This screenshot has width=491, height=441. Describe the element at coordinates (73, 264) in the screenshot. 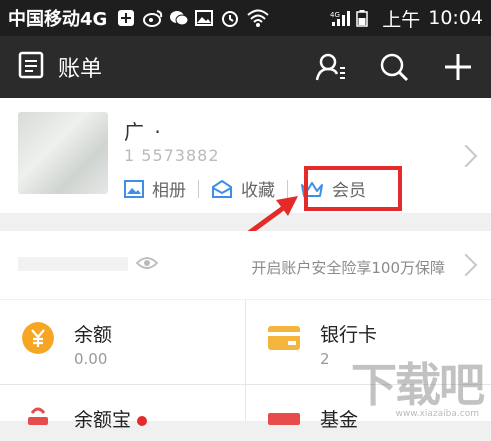

I see `hidden-amount` at that location.